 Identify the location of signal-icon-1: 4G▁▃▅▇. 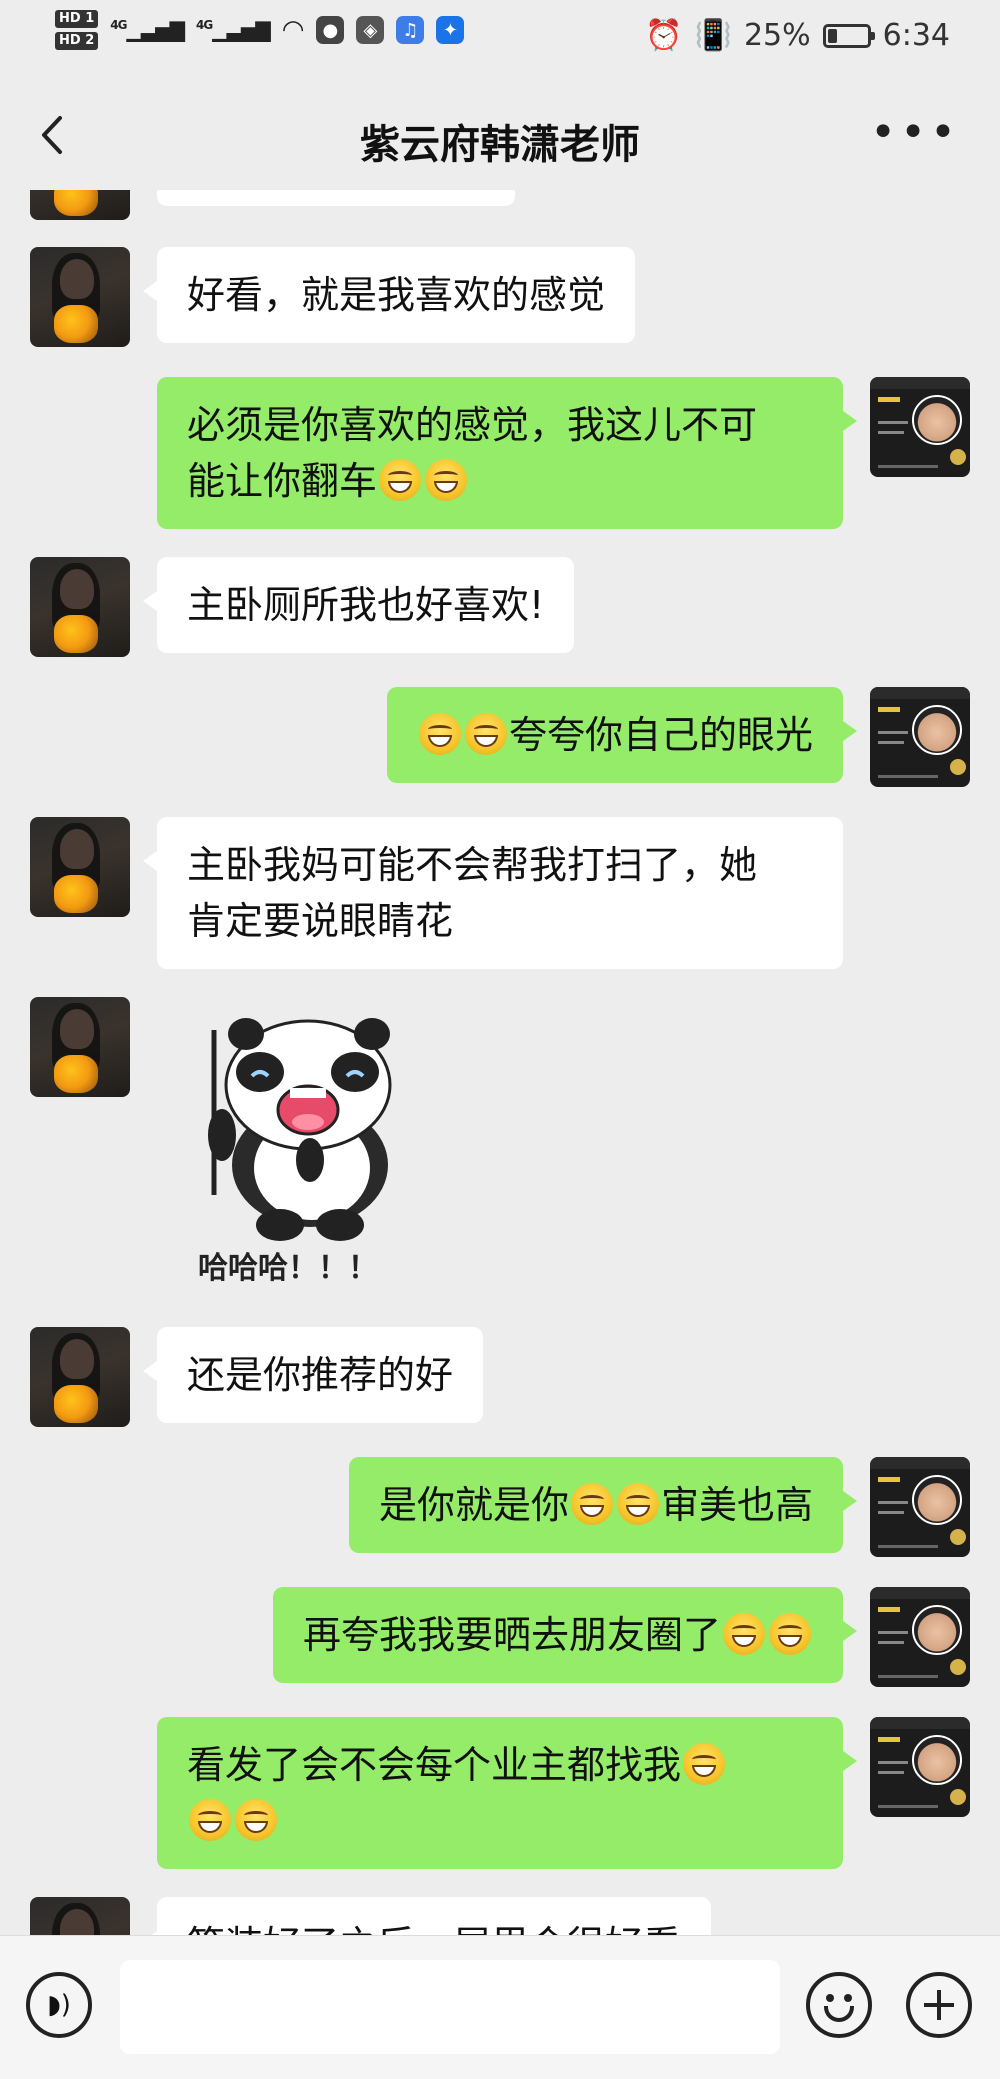
(147, 30).